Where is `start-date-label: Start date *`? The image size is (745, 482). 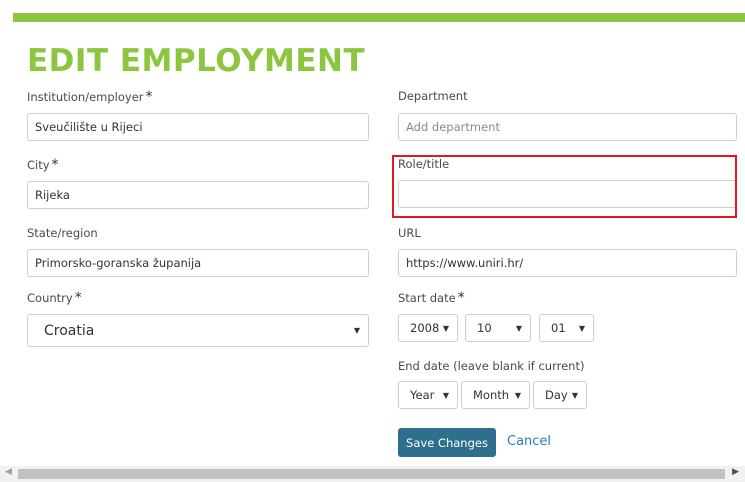 start-date-label: Start date * is located at coordinates (431, 298).